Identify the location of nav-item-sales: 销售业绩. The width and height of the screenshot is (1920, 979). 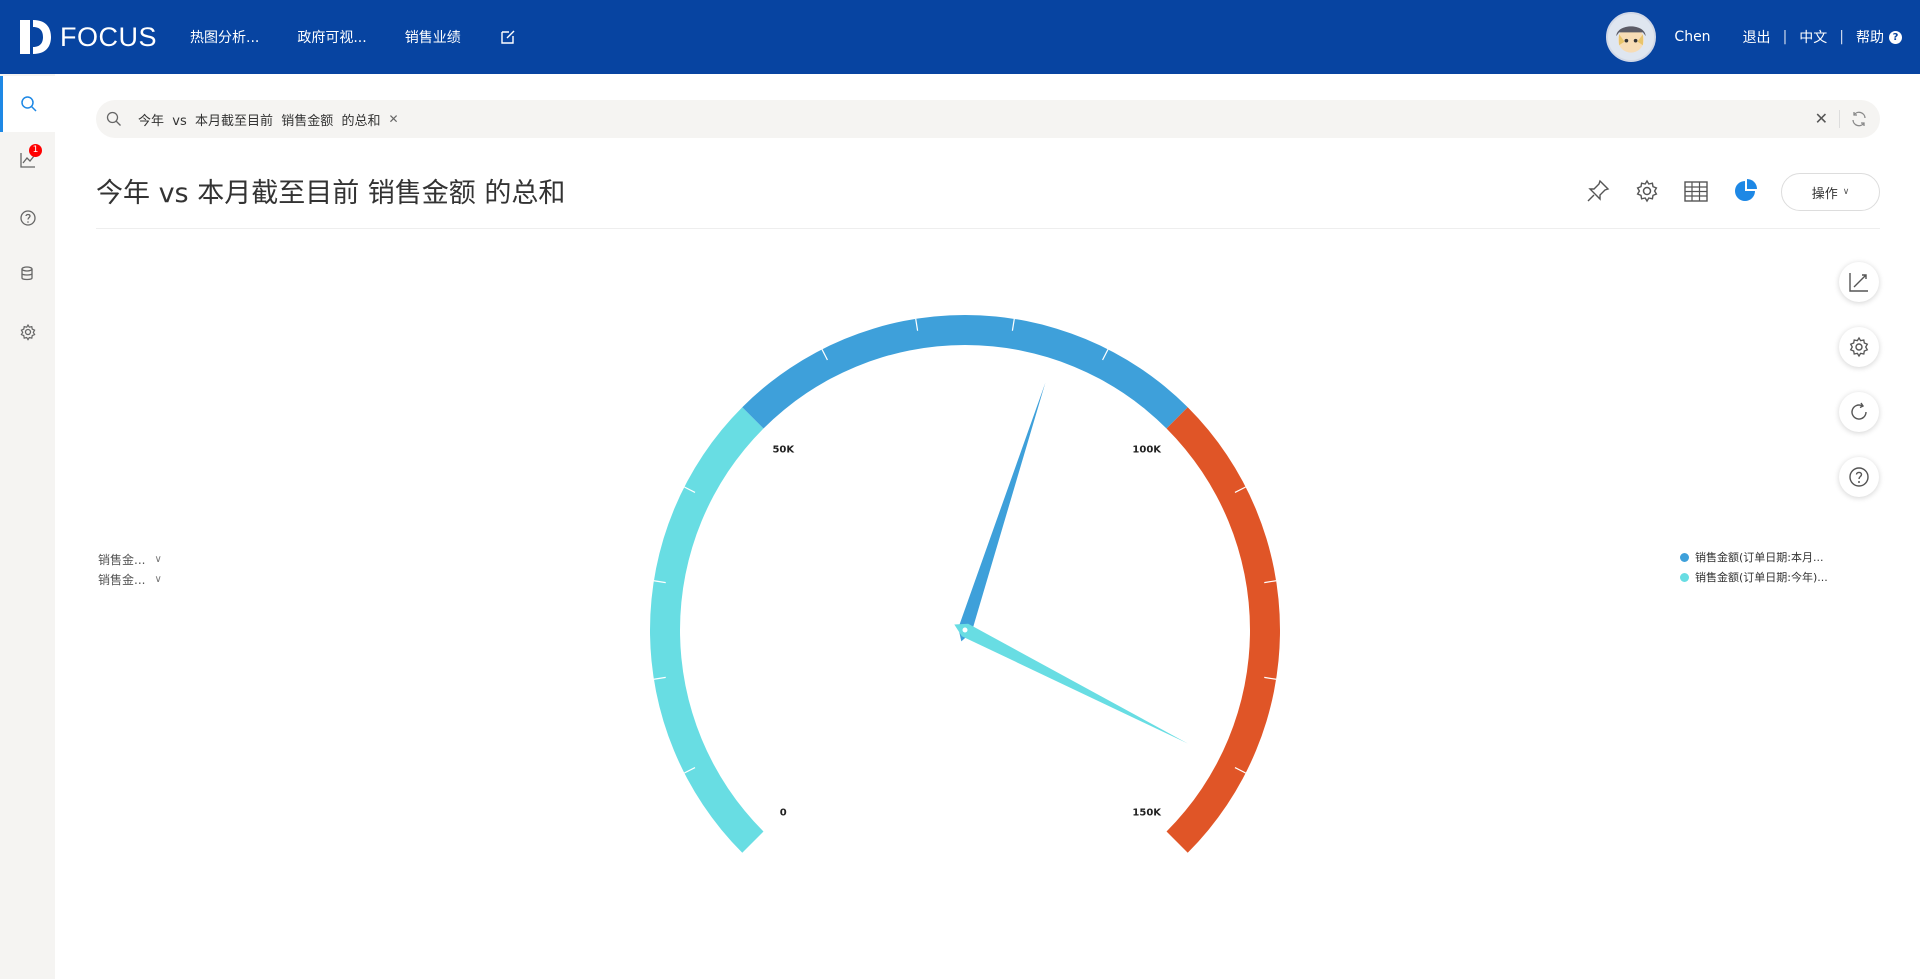
(433, 37).